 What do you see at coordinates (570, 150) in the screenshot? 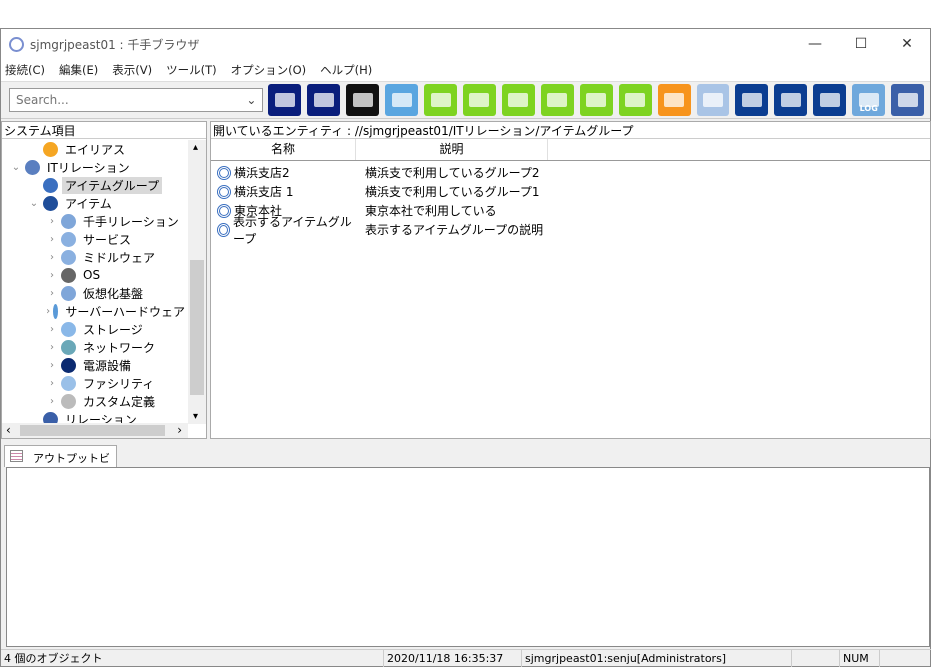
I see `column-headers: 名称 説明` at bounding box center [570, 150].